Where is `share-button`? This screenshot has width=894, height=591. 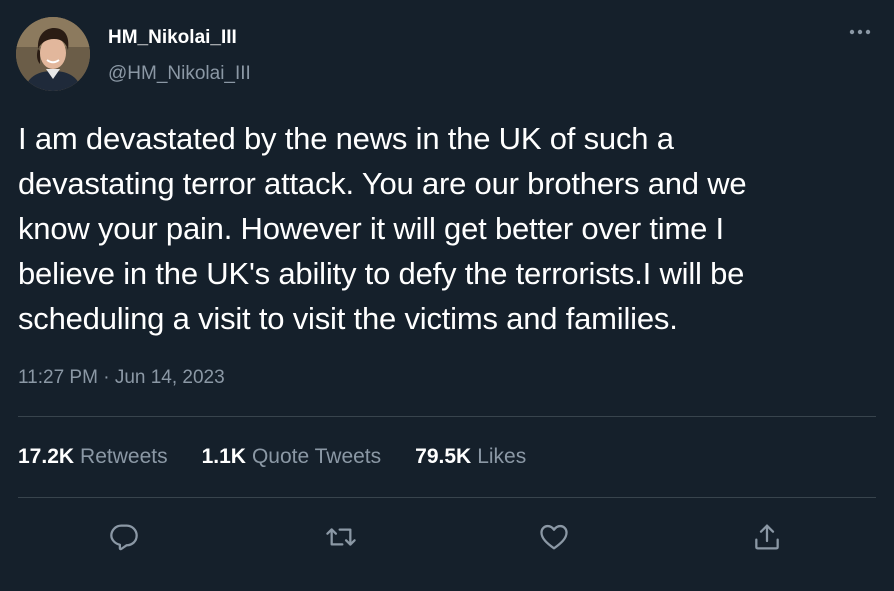
share-button is located at coordinates (767, 537).